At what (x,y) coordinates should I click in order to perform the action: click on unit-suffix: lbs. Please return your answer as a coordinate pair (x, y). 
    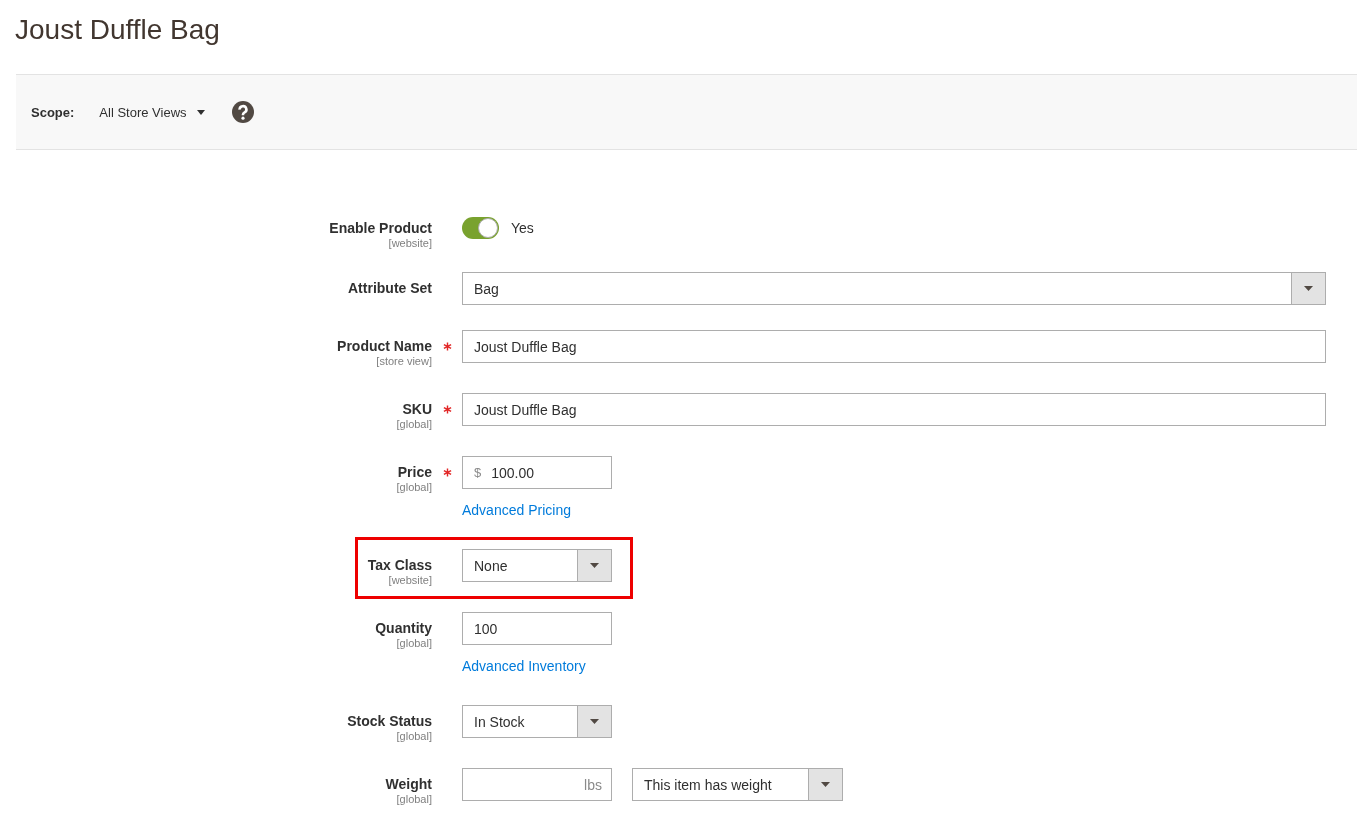
    Looking at the image, I should click on (593, 784).